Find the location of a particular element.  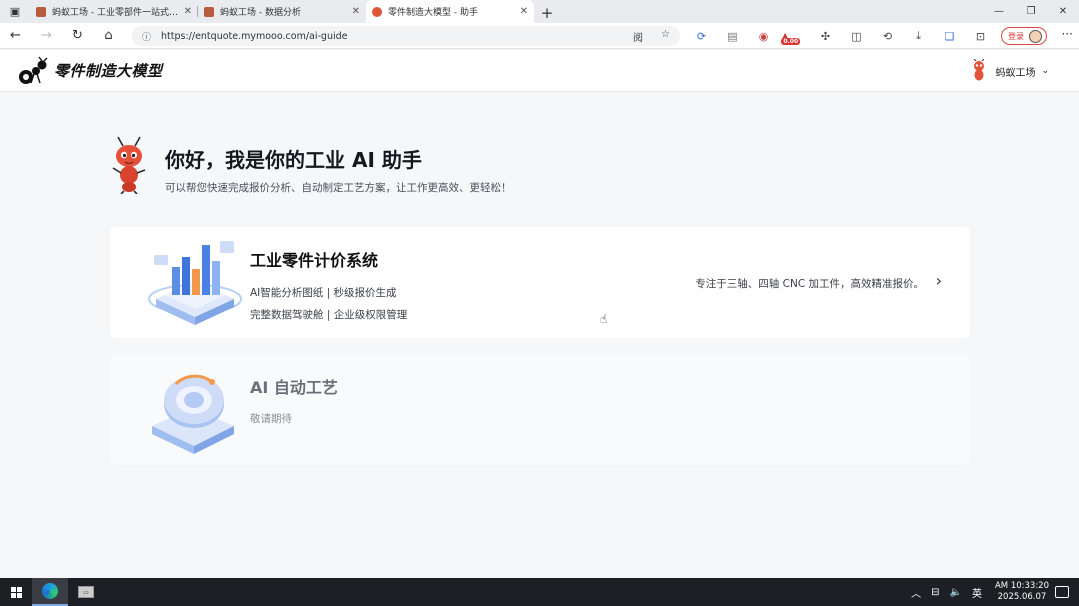

minimize-icon: — is located at coordinates (999, 11).